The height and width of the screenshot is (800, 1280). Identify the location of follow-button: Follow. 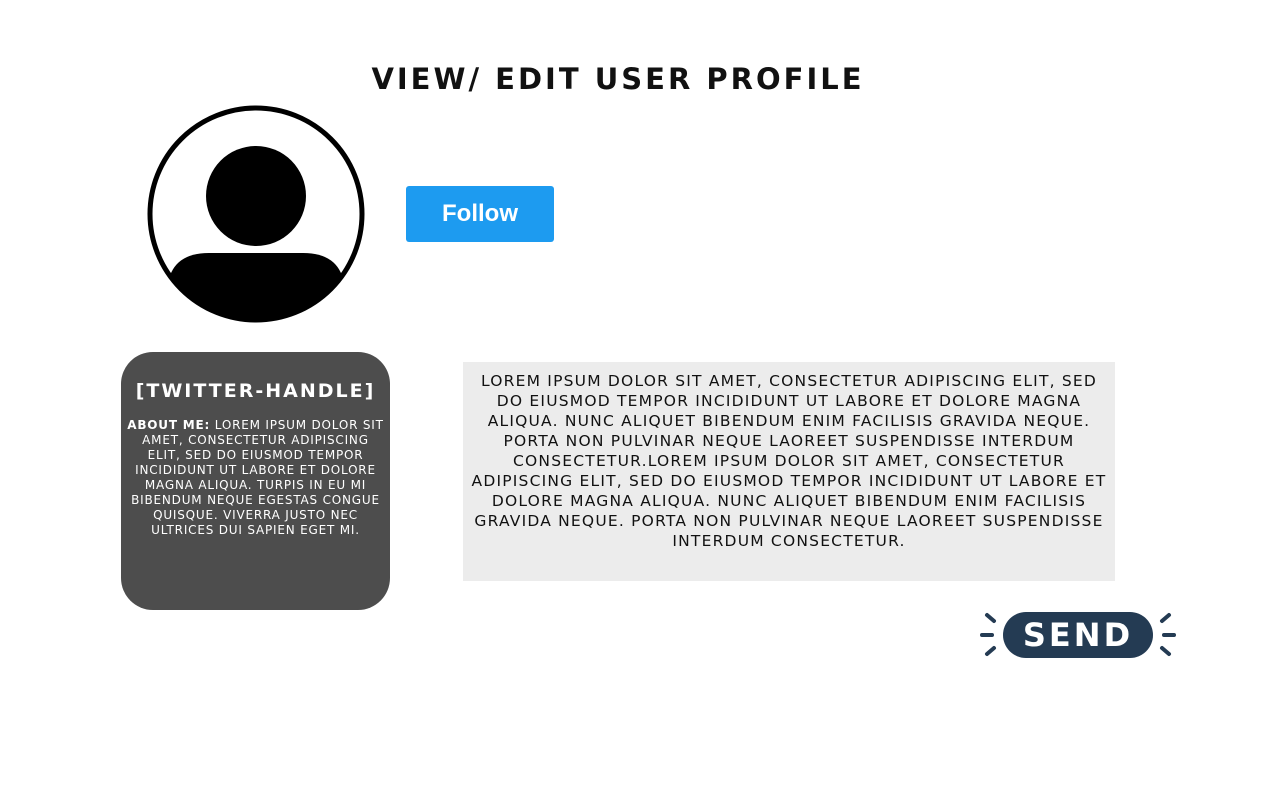
(480, 214).